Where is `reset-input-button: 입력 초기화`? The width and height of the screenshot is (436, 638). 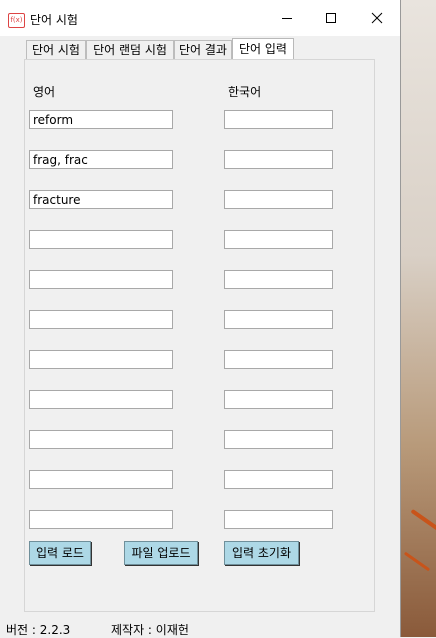 reset-input-button: 입력 초기화 is located at coordinates (261, 553).